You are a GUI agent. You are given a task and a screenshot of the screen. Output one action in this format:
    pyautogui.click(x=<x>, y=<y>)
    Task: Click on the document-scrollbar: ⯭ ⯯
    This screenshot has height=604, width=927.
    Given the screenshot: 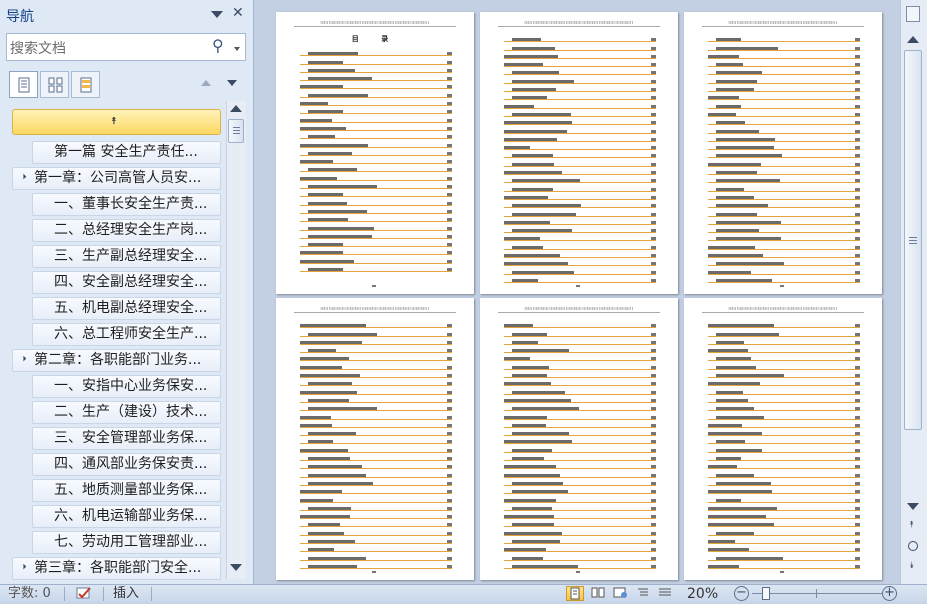 What is the action you would take?
    pyautogui.click(x=913, y=292)
    